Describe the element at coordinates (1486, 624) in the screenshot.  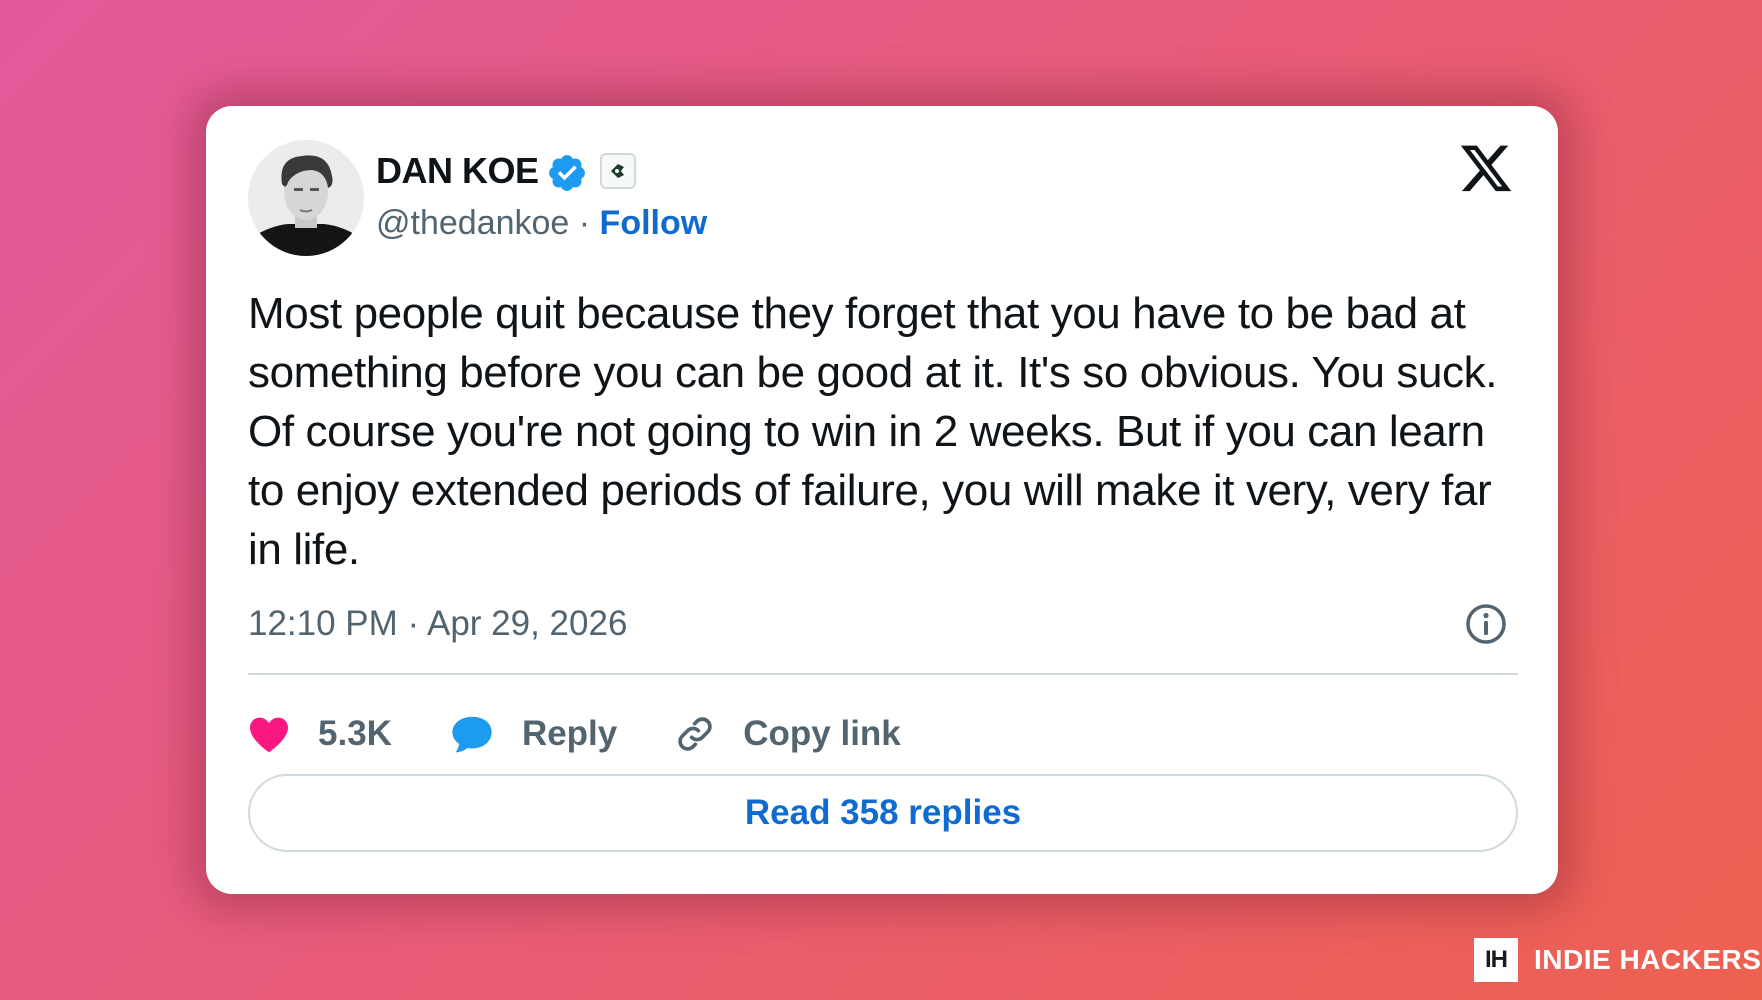
I see `info-icon` at that location.